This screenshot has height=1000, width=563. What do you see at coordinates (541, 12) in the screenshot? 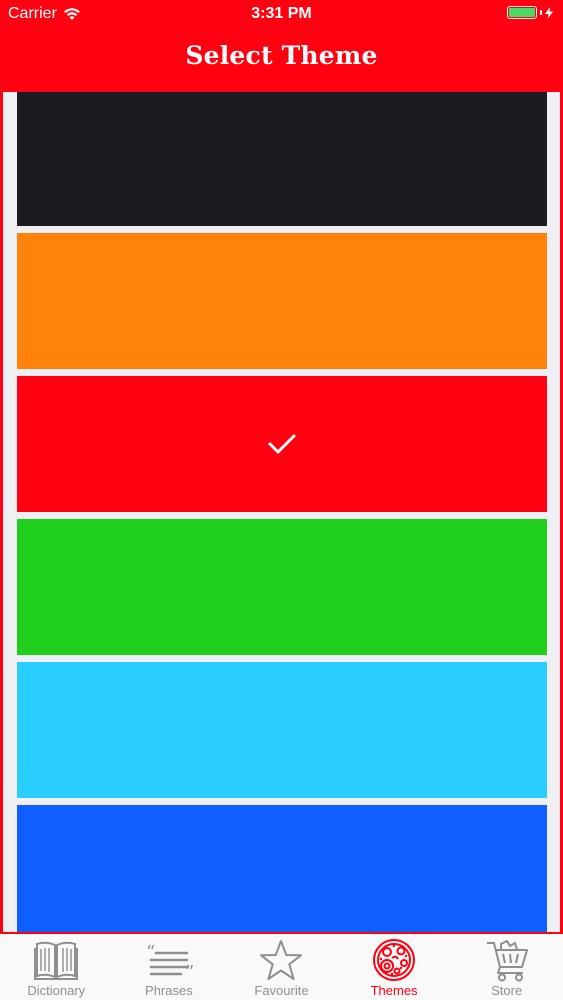
I see `battery-tip` at bounding box center [541, 12].